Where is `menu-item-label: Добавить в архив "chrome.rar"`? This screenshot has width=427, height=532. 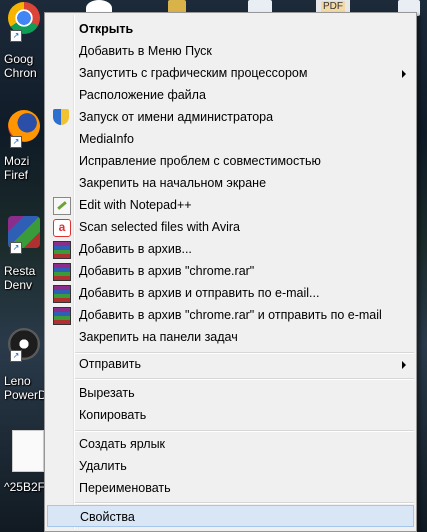 menu-item-label: Добавить в архив "chrome.rar" is located at coordinates (167, 271).